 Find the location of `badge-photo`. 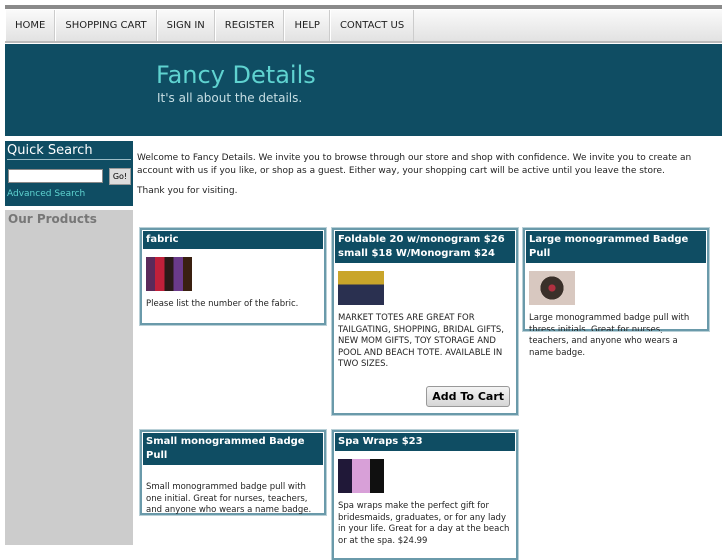

badge-photo is located at coordinates (552, 288).